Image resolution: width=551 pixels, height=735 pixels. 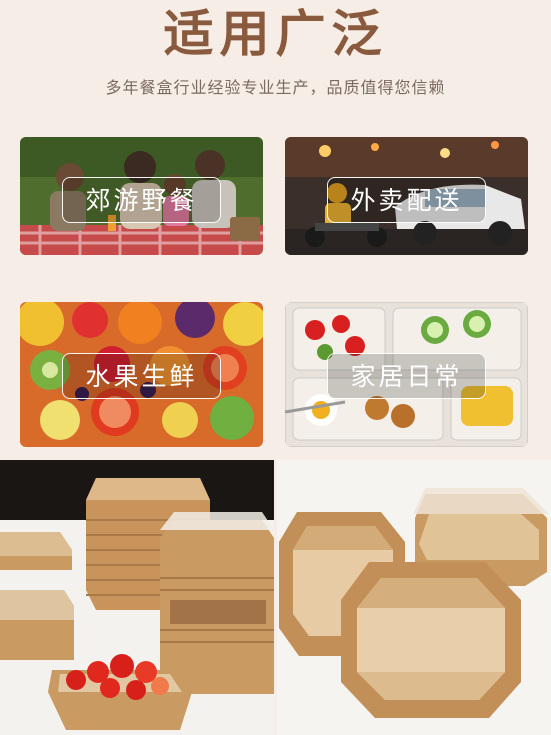 I want to click on scene-tile-home-meal: 家居日常, so click(x=406, y=374).